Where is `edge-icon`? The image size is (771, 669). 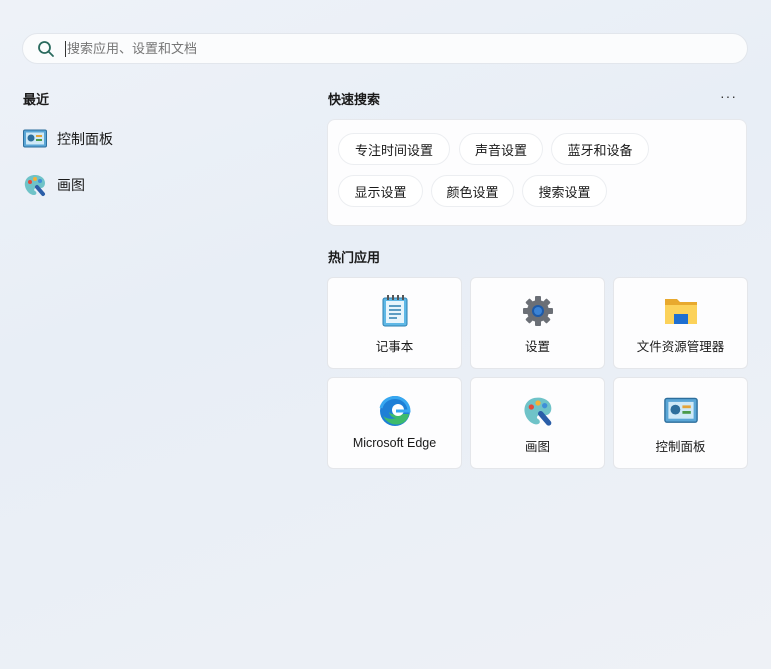
edge-icon is located at coordinates (395, 411).